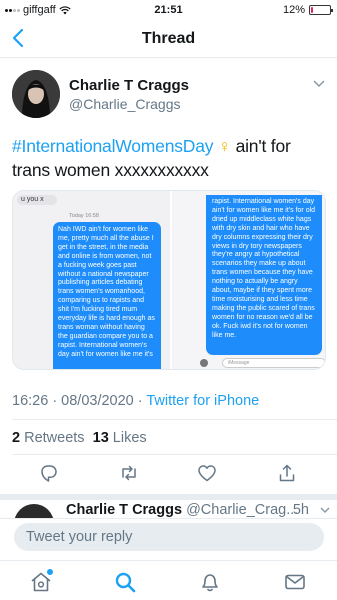 This screenshot has height=600, width=337. I want to click on like-label: Likes, so click(130, 438).